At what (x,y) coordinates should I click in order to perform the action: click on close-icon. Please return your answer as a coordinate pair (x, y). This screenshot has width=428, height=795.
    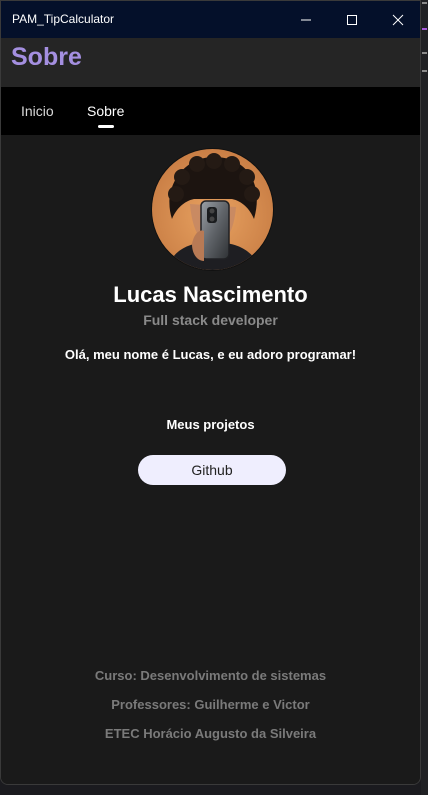
    Looking at the image, I should click on (398, 19).